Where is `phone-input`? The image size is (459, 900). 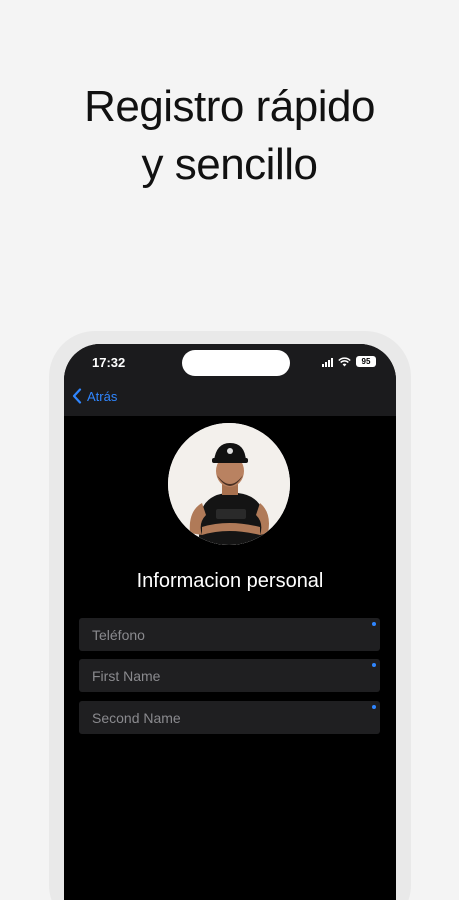 phone-input is located at coordinates (229, 634).